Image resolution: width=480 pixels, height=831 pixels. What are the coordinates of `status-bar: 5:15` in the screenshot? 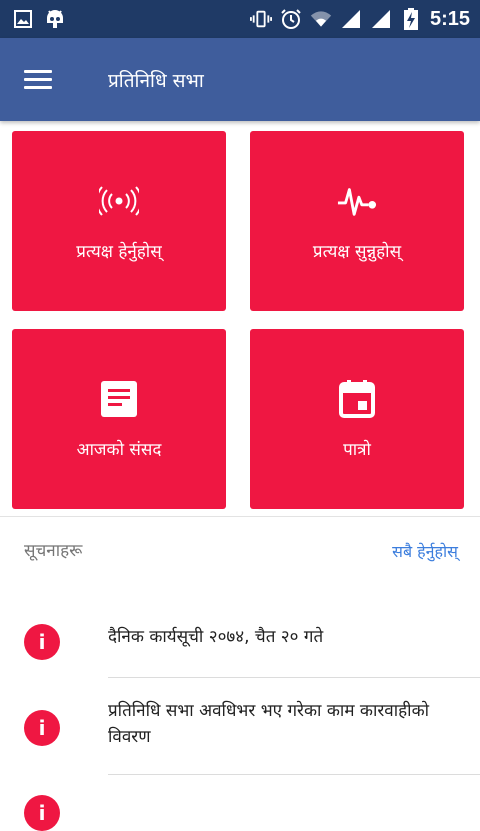 It's located at (240, 19).